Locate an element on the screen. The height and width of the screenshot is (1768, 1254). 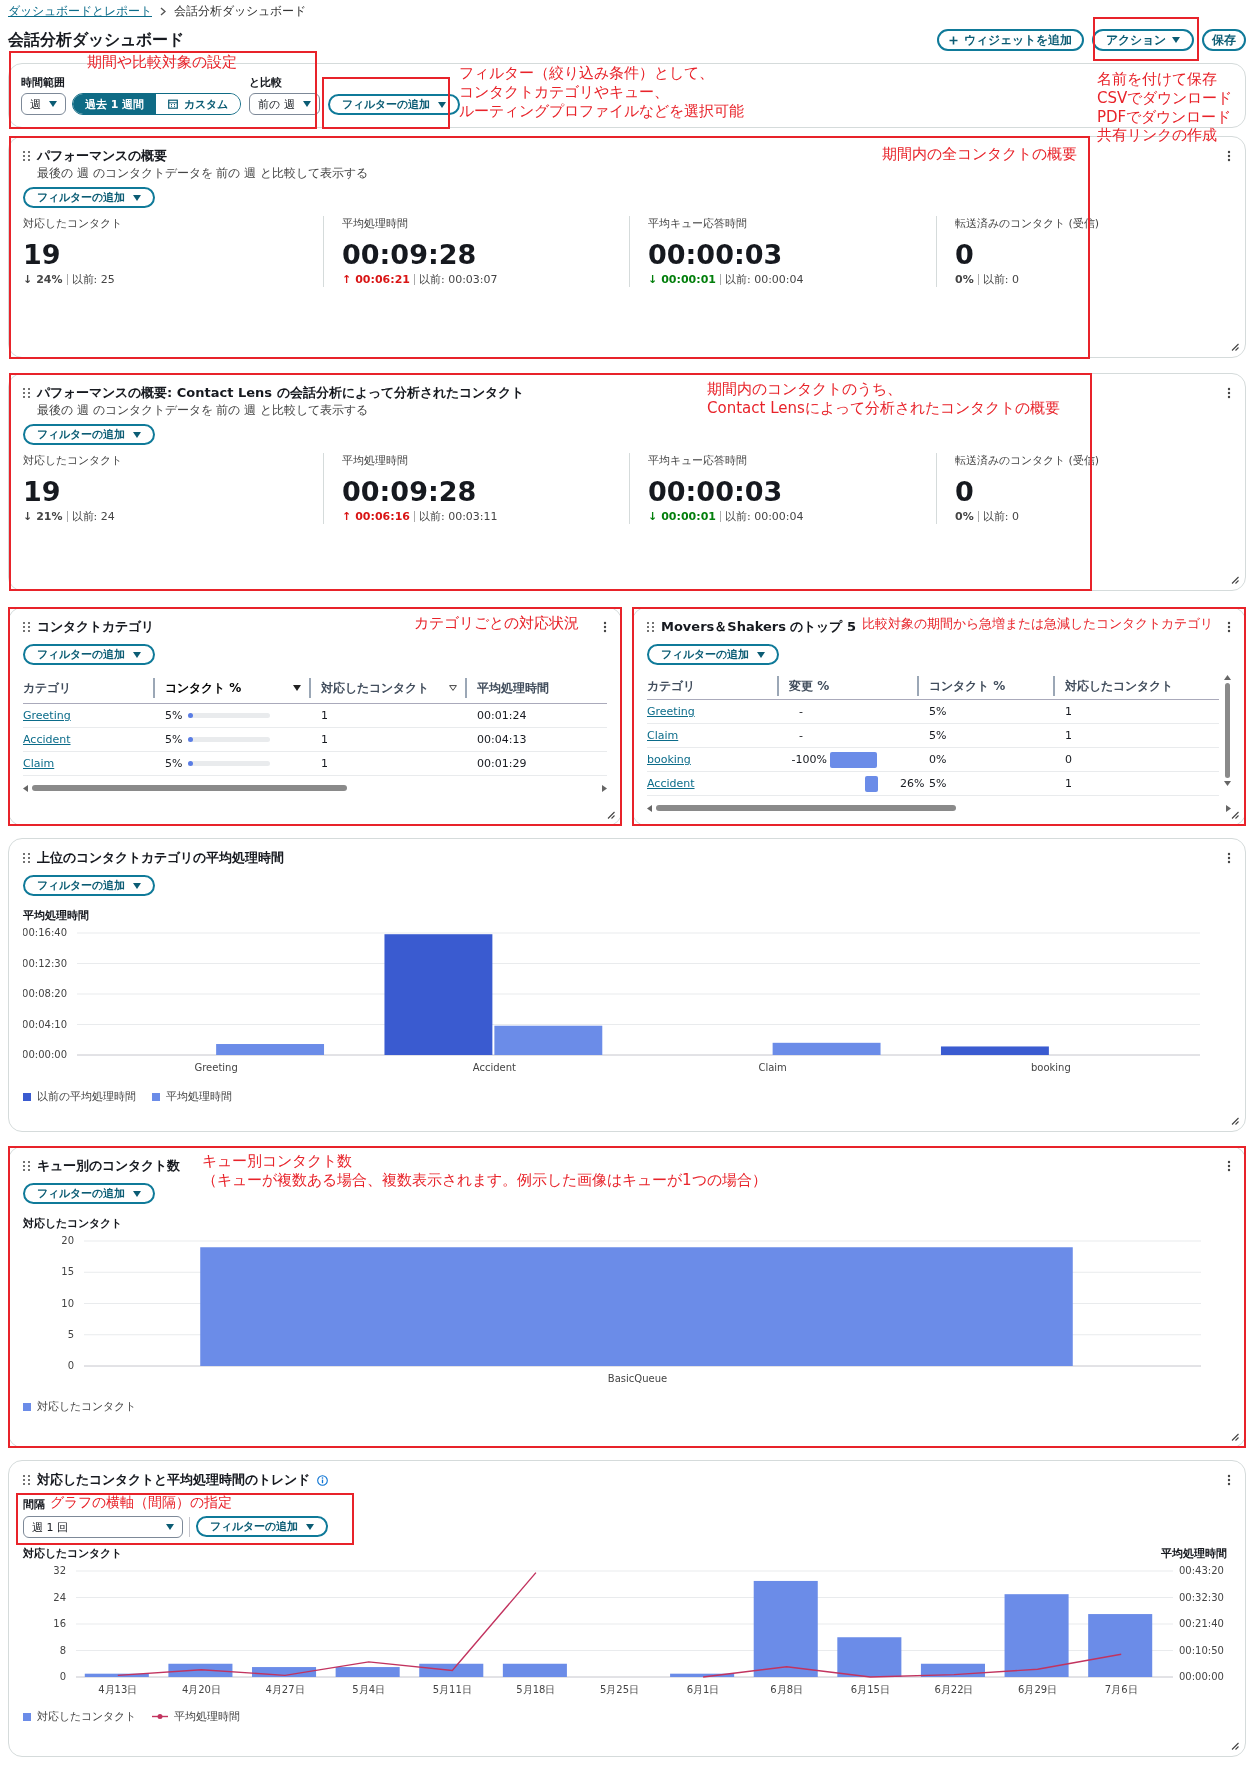
category-label: booking is located at coordinates (1050, 1067).